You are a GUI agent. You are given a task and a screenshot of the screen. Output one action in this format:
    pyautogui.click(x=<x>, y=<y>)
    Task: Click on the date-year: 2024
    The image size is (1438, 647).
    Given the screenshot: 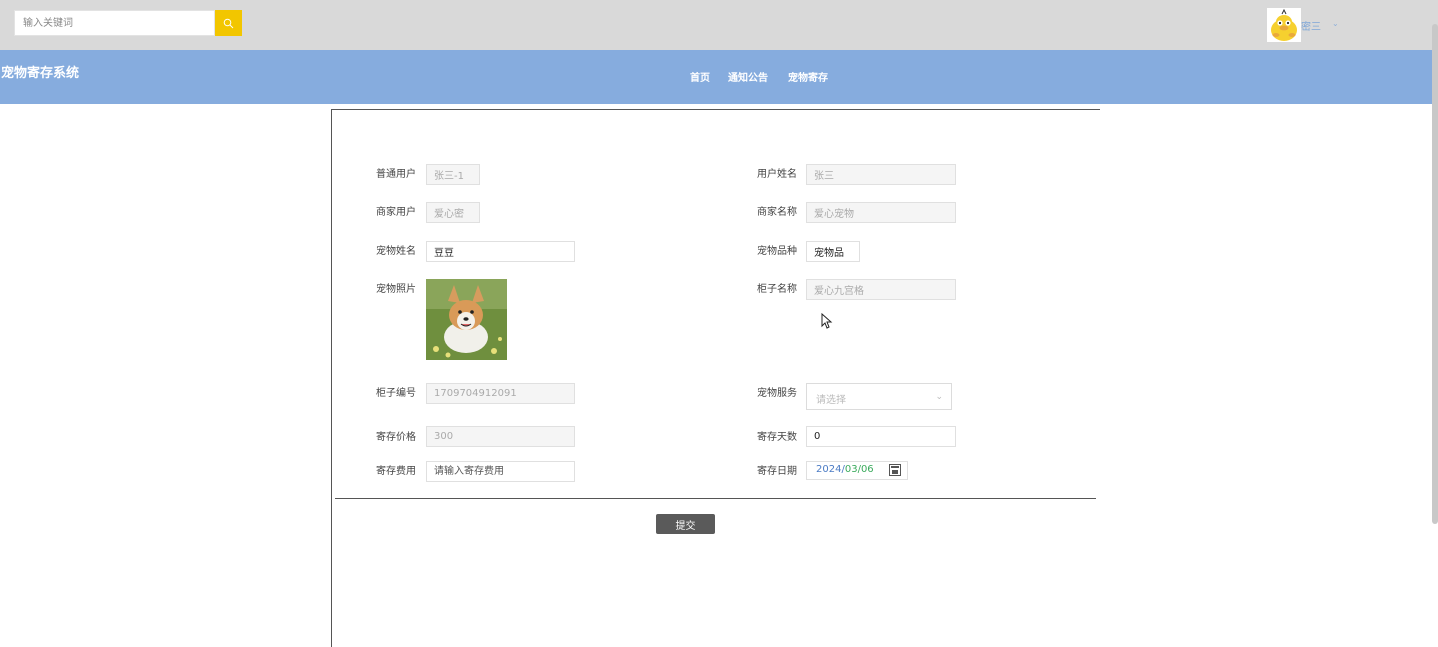 What is the action you would take?
    pyautogui.click(x=829, y=469)
    